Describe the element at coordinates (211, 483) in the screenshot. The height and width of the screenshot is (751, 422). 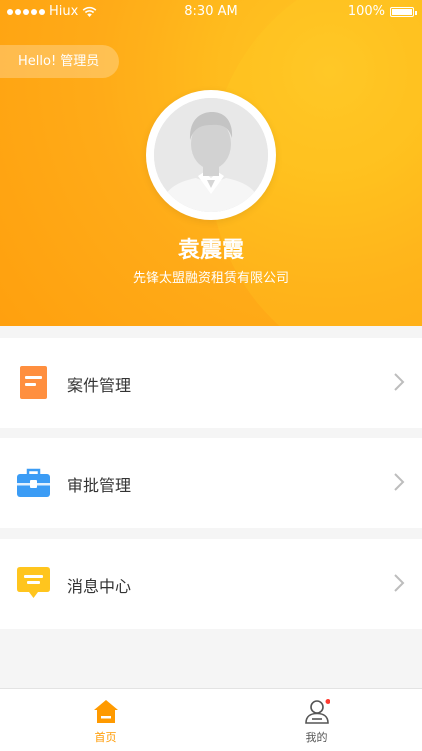
I see `menu-item-approvals: 审批管理` at that location.